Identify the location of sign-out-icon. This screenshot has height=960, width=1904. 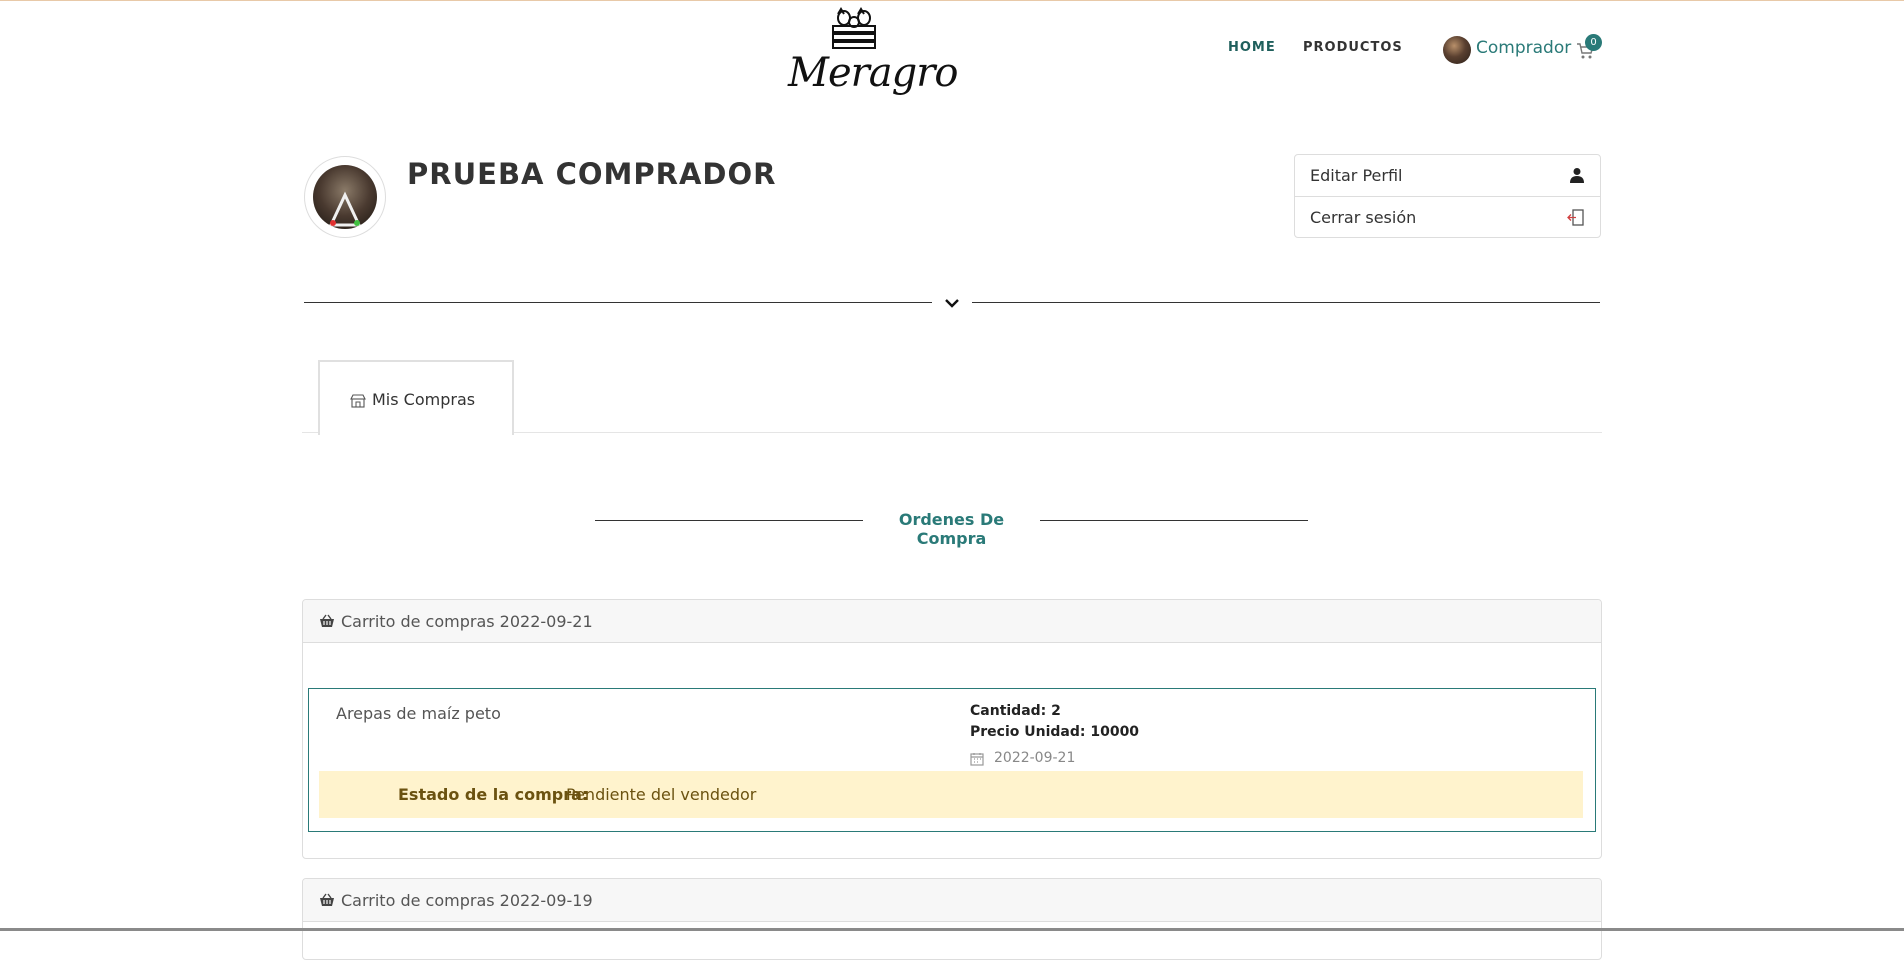
(1575, 219).